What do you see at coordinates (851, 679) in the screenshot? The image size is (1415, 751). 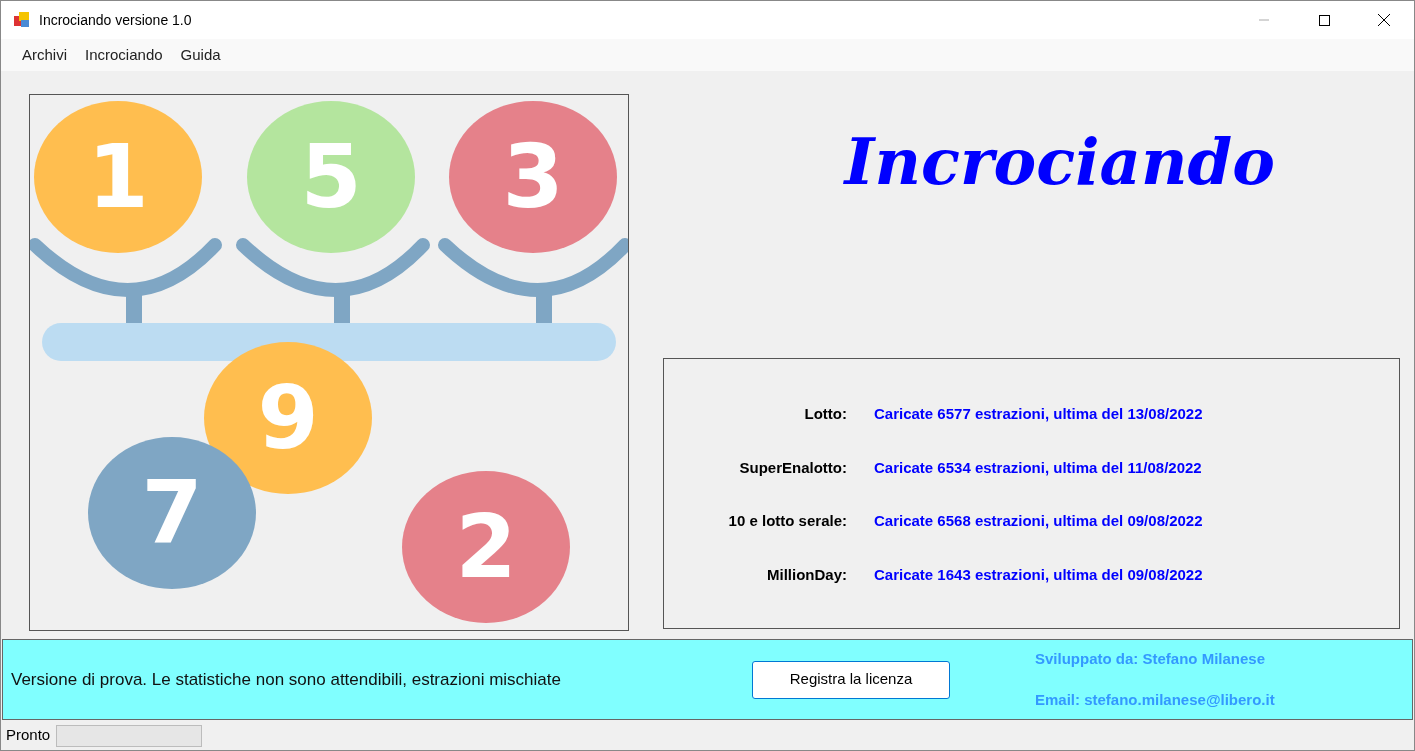 I see `register-license-button: Registra la licenza` at bounding box center [851, 679].